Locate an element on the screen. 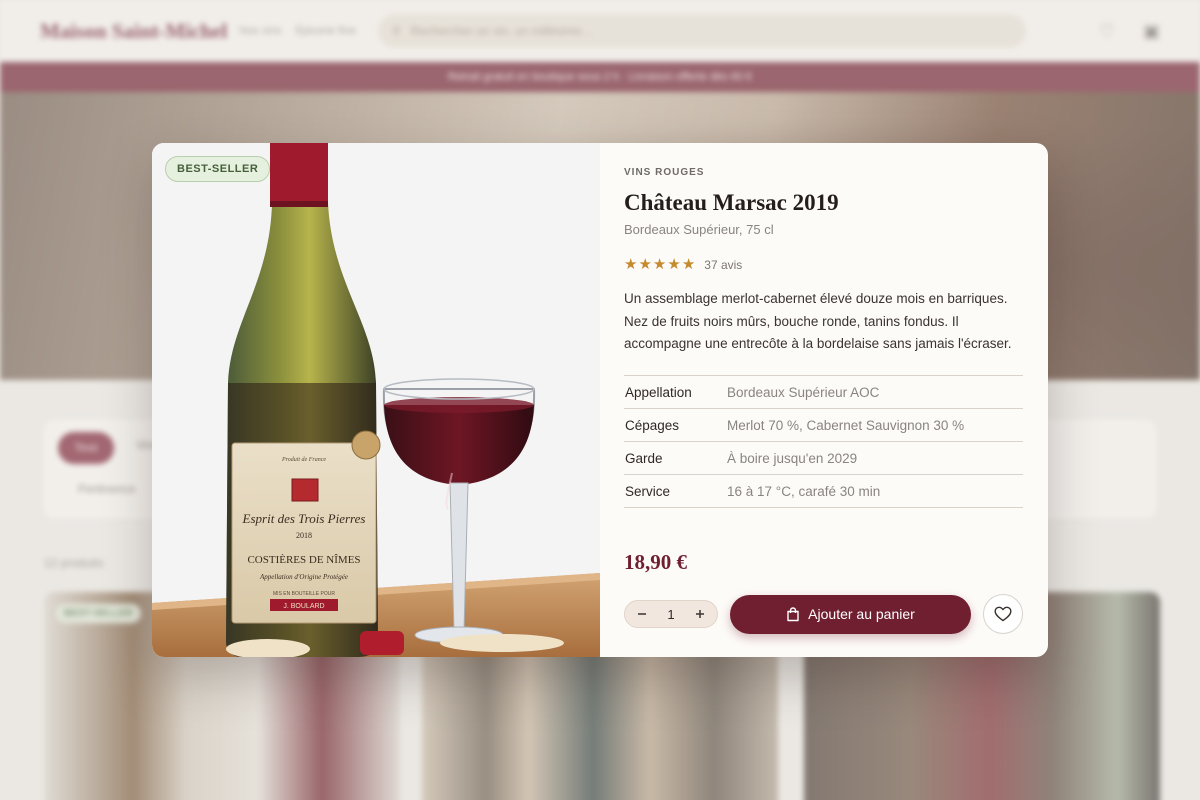 Image resolution: width=1200 pixels, height=800 pixels. product-title: Château Marsac 2019 is located at coordinates (731, 202).